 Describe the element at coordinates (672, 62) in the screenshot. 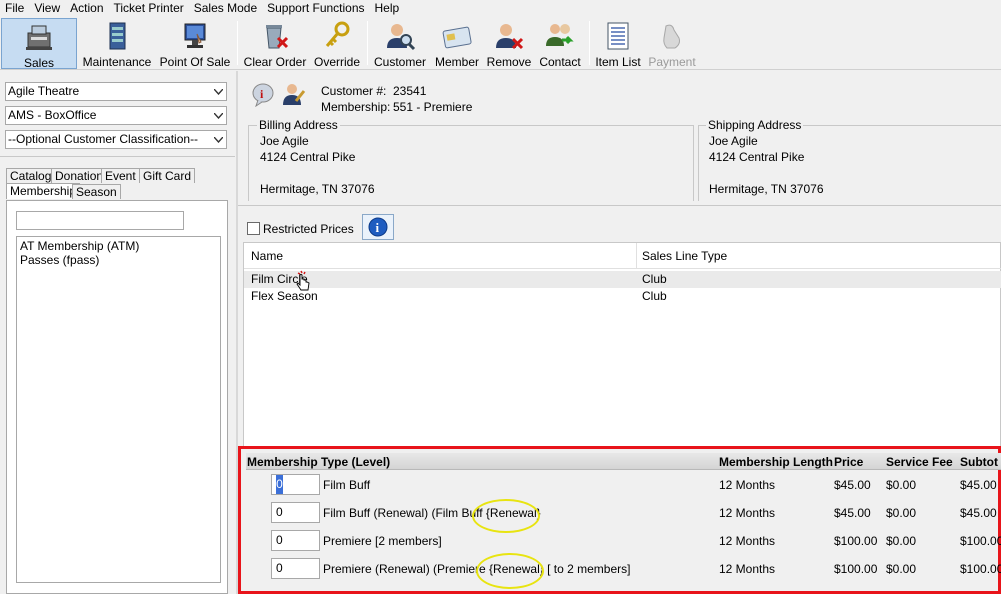

I see `payment-label: Payment` at that location.